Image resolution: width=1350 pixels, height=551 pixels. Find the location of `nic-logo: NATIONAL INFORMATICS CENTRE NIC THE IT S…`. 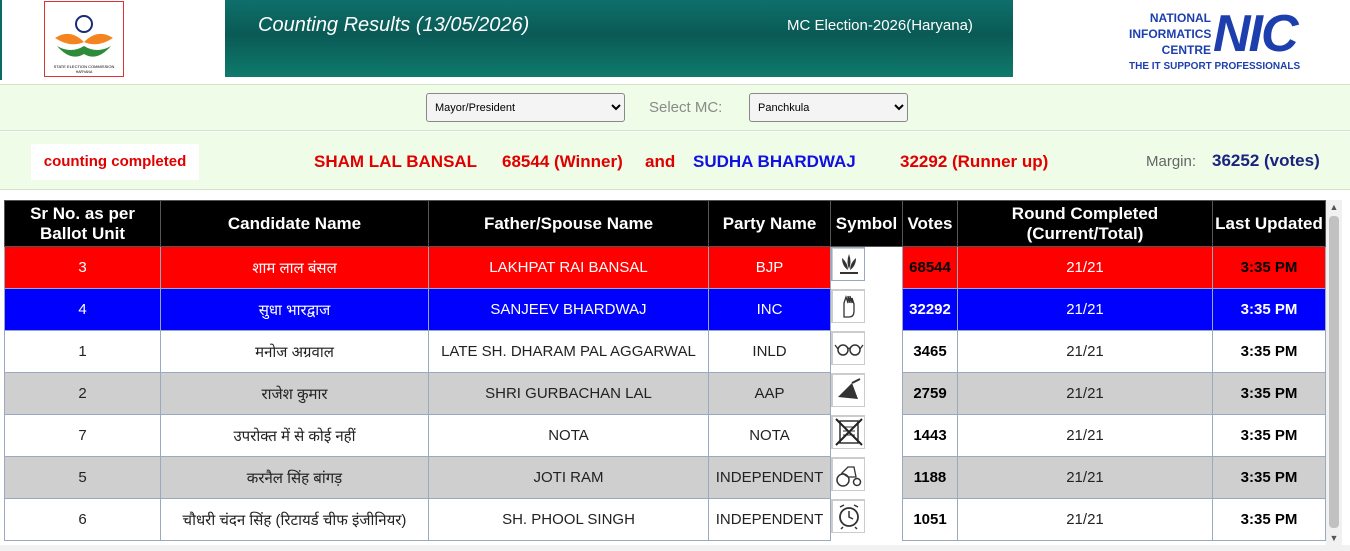

nic-logo: NATIONAL INFORMATICS CENTRE NIC THE IT S… is located at coordinates (1221, 41).